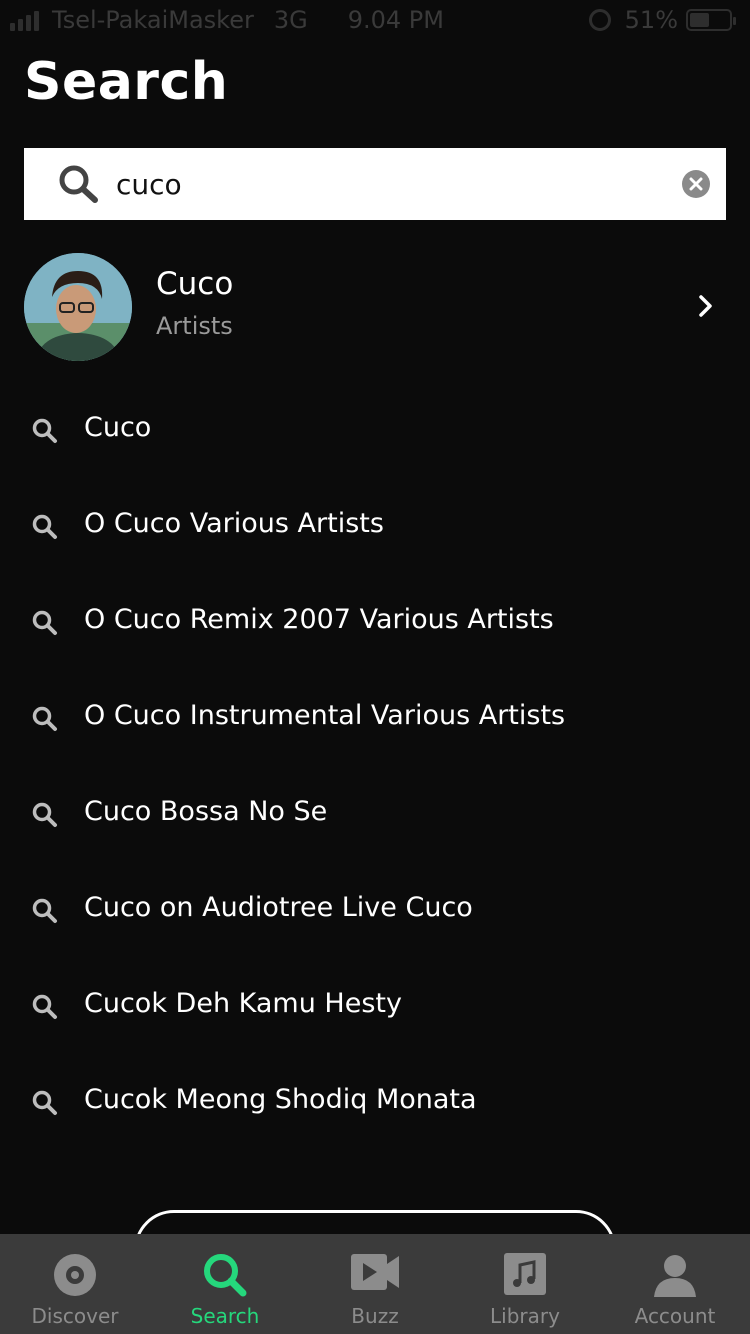 Image resolution: width=750 pixels, height=1334 pixels. Describe the element at coordinates (396, 184) in the screenshot. I see `search-input` at that location.